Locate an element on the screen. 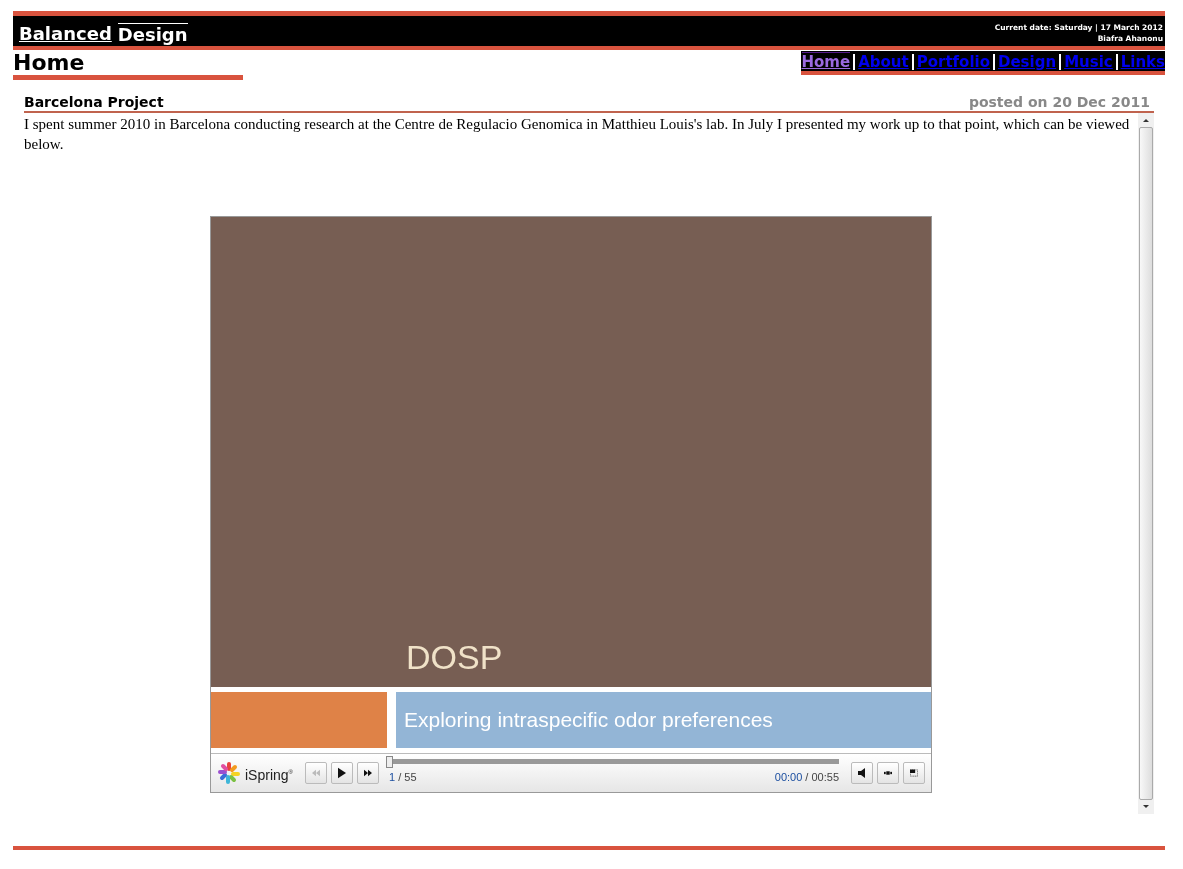 Image resolution: width=1183 pixels, height=869 pixels. nav-link: Design is located at coordinates (1027, 61).